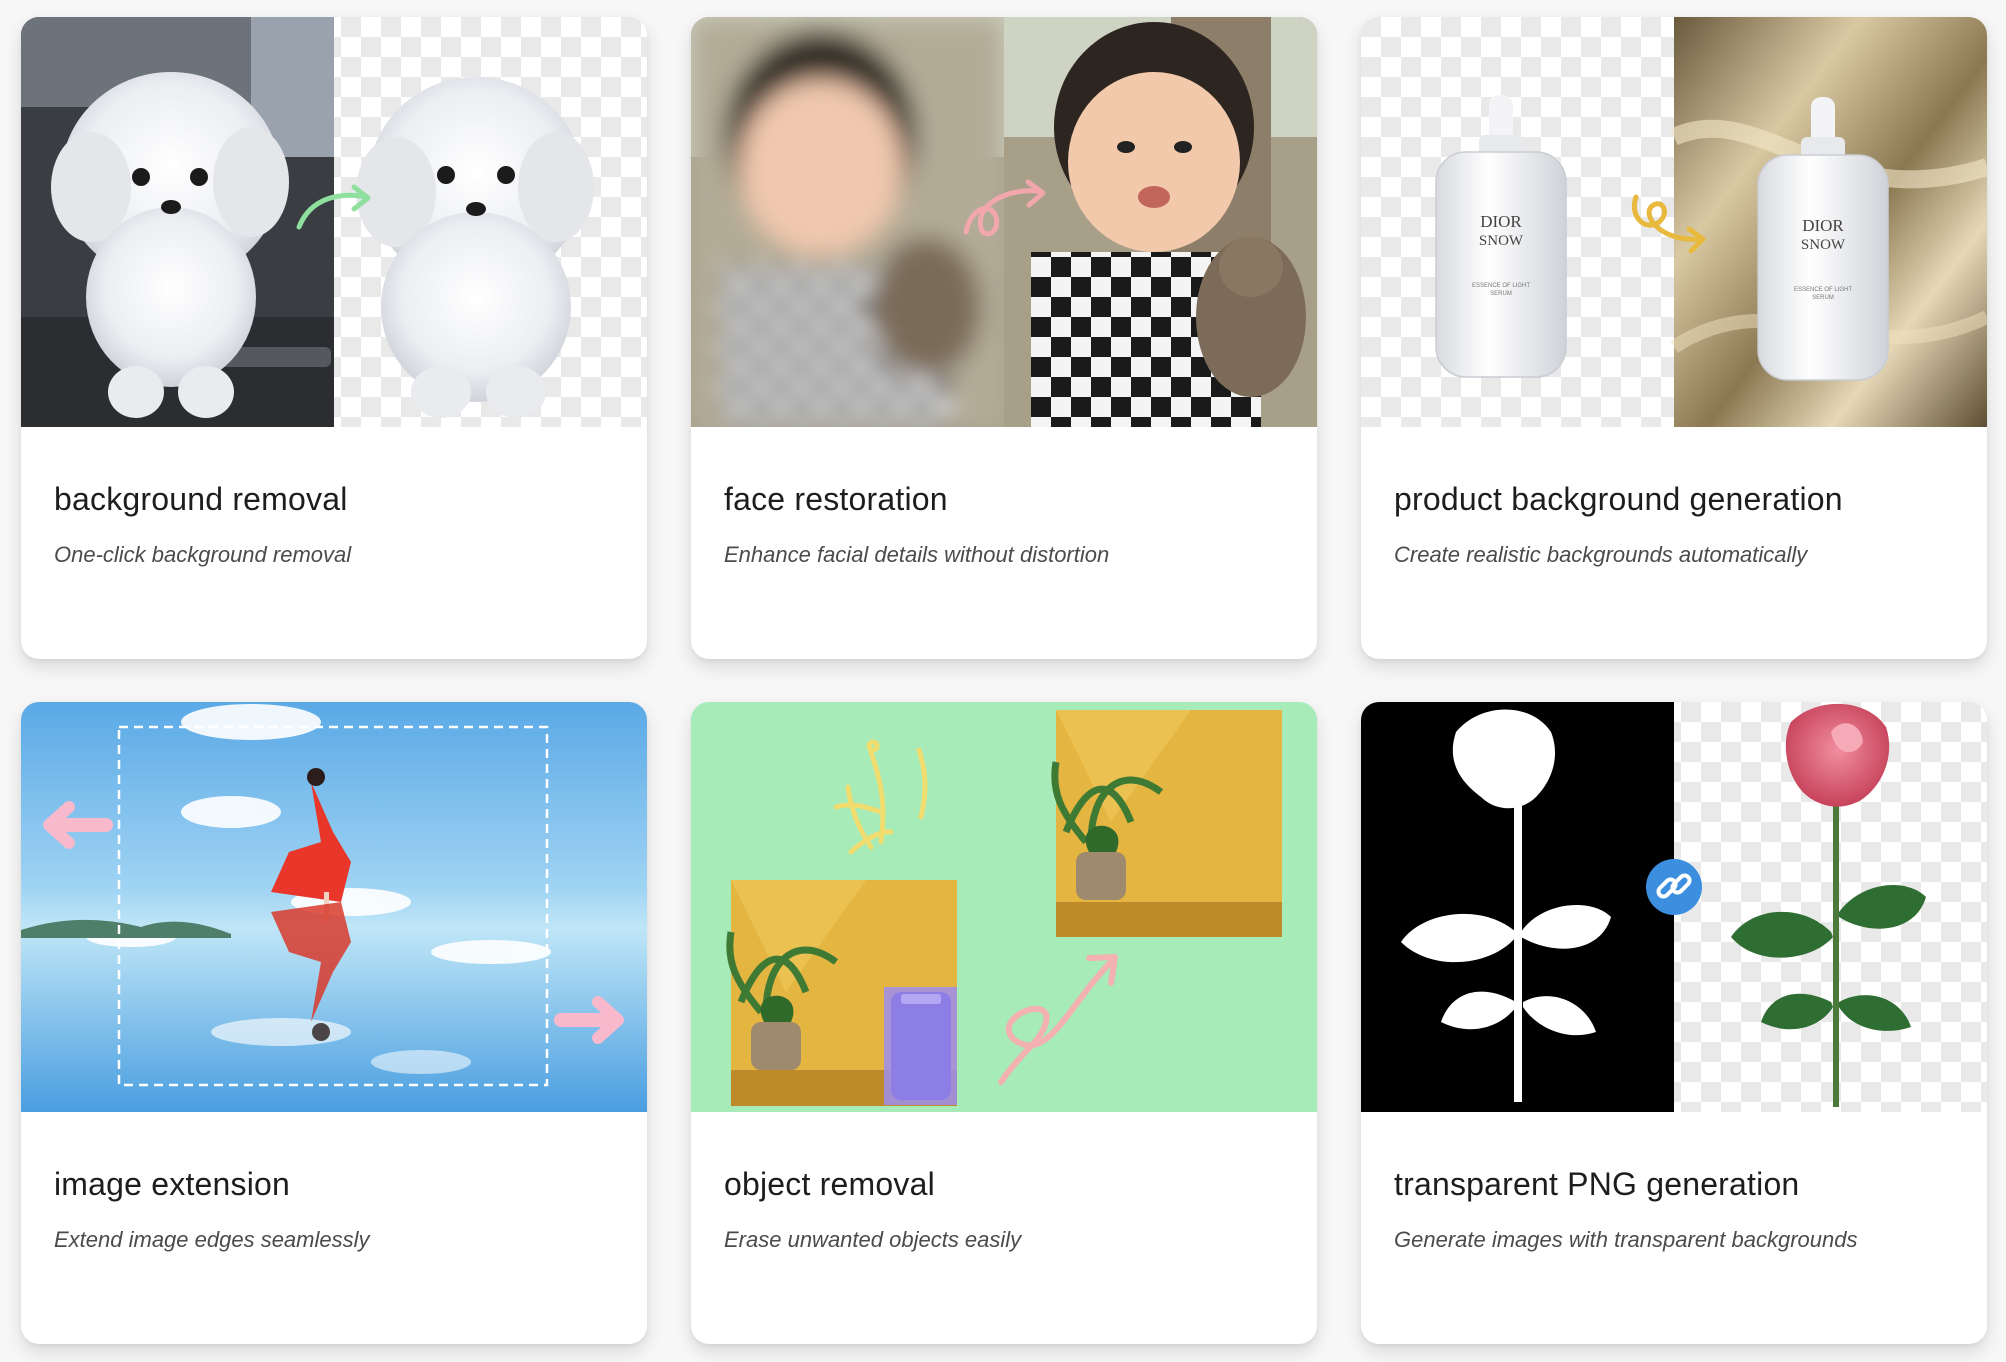  Describe the element at coordinates (334, 222) in the screenshot. I see `background-removal-preview-image` at that location.